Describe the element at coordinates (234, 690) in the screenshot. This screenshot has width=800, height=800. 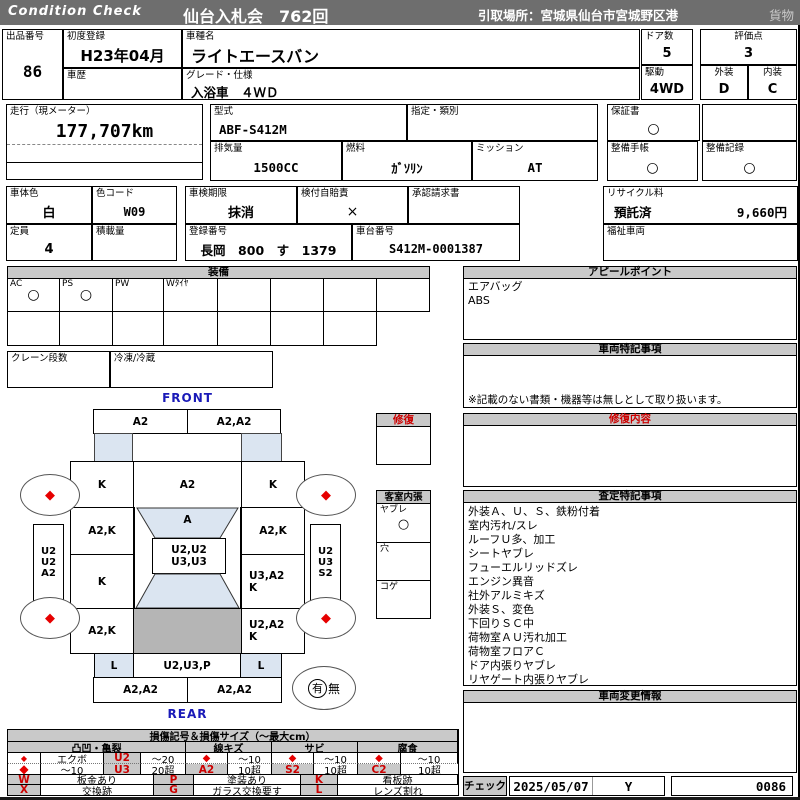
I see `panel-rear-bumper-right: A2,A2` at that location.